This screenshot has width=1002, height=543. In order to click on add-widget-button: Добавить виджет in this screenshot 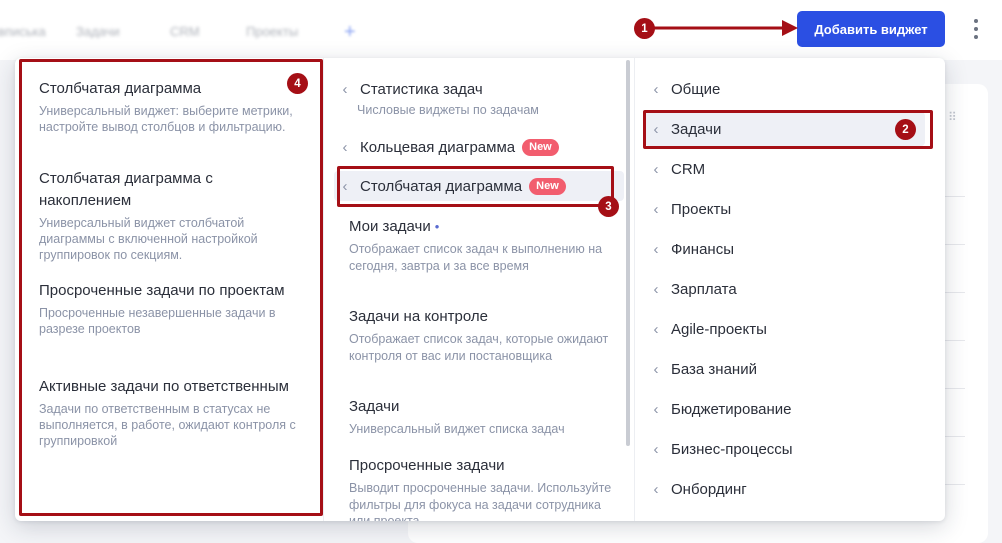, I will do `click(871, 29)`.